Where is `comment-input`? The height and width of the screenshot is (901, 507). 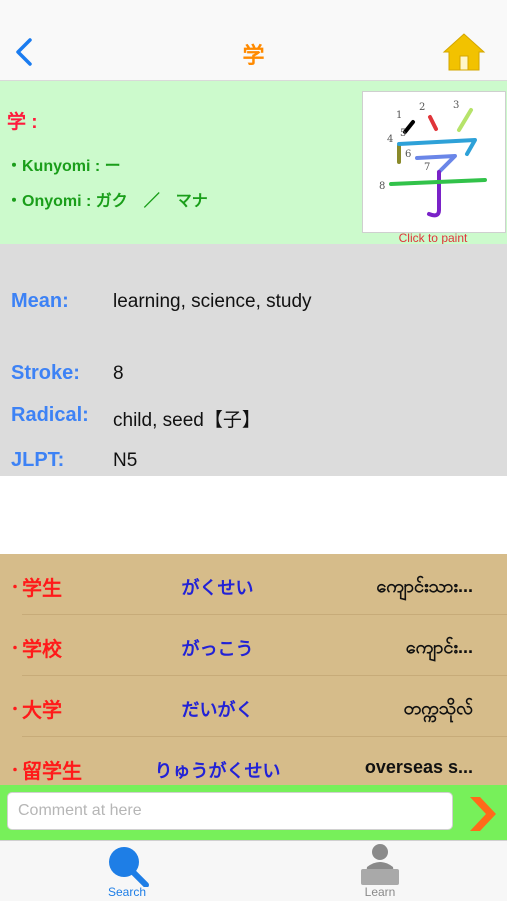
comment-input is located at coordinates (230, 811).